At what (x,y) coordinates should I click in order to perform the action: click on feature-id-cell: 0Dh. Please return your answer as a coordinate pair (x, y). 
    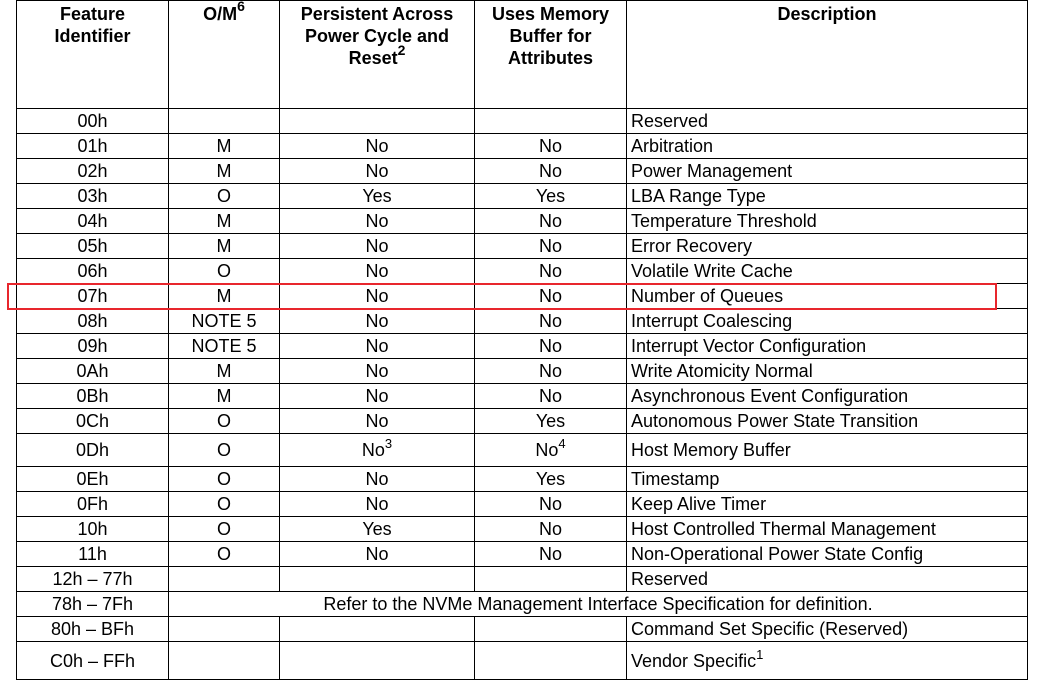
    Looking at the image, I should click on (92, 450).